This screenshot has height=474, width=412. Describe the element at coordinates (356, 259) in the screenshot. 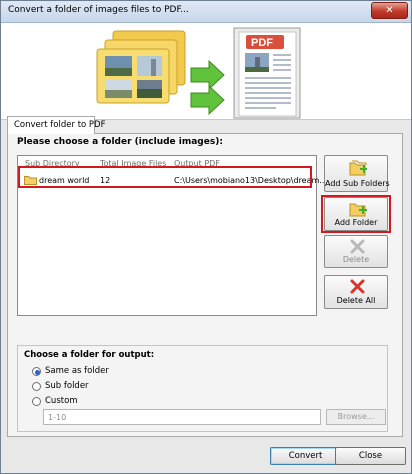

I see `delete-label: Delete` at that location.